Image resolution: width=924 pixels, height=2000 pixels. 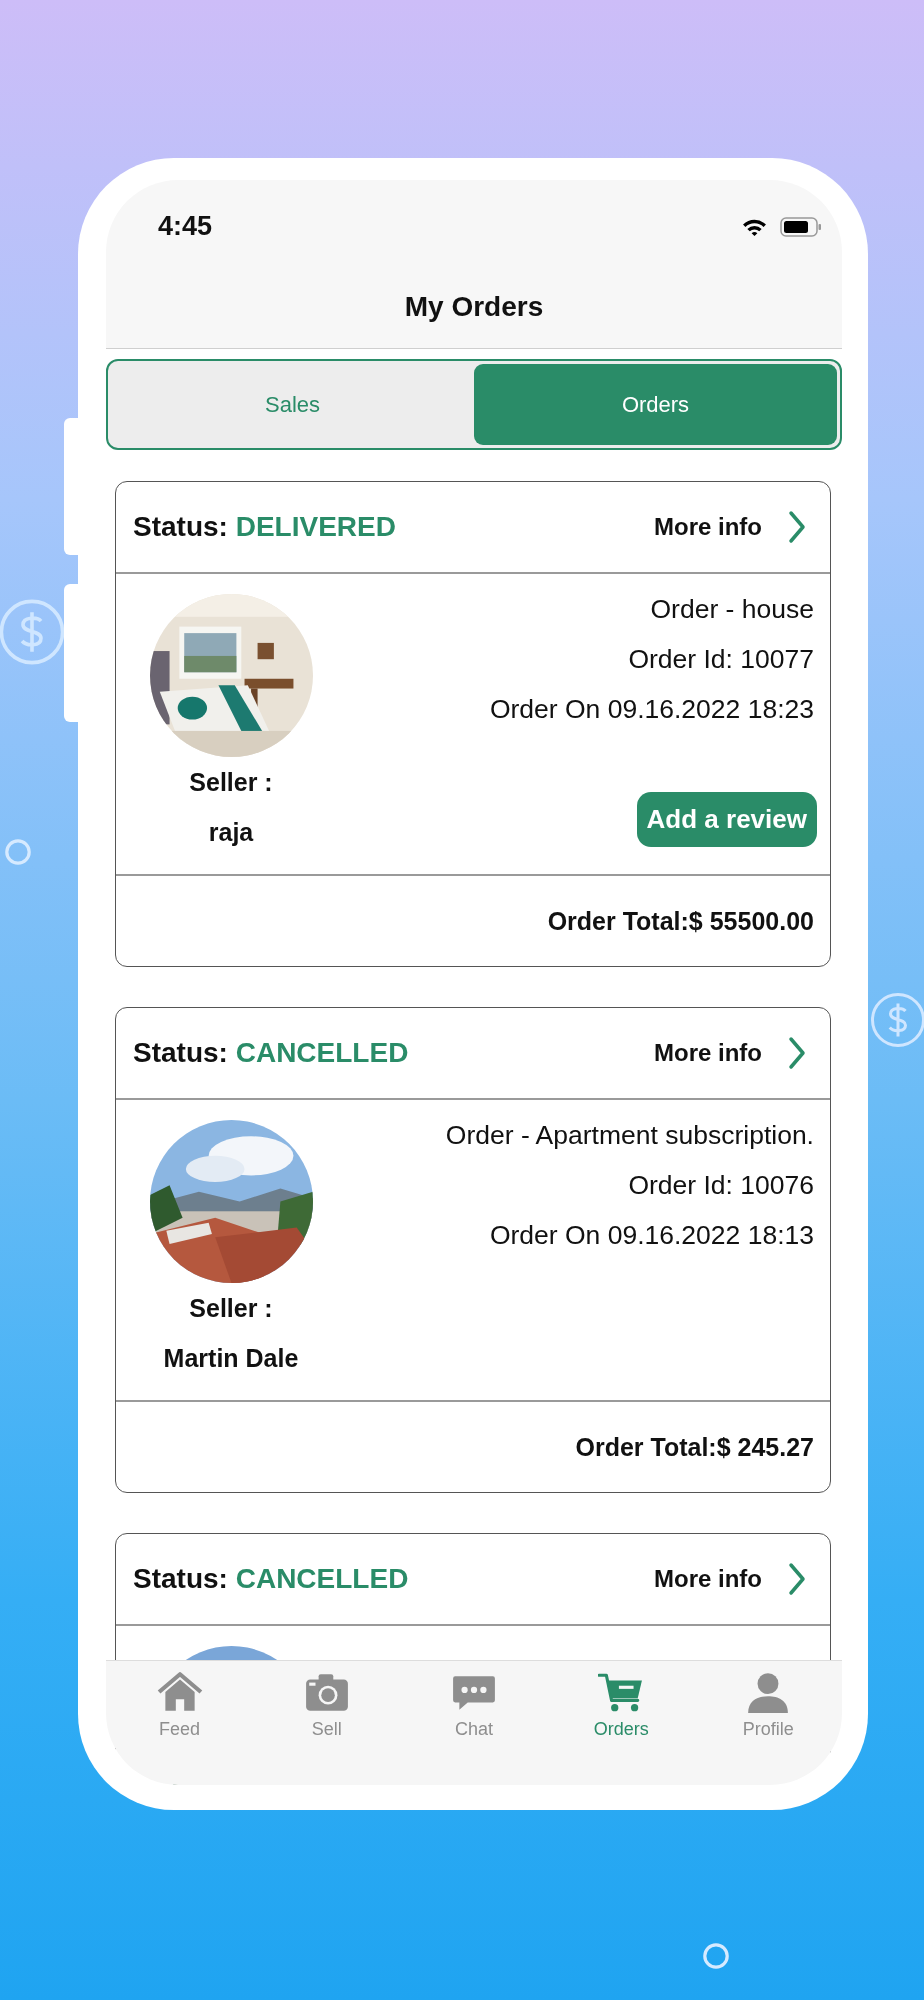 I want to click on order-total: Order Total:$ 245.27, so click(x=694, y=1447).